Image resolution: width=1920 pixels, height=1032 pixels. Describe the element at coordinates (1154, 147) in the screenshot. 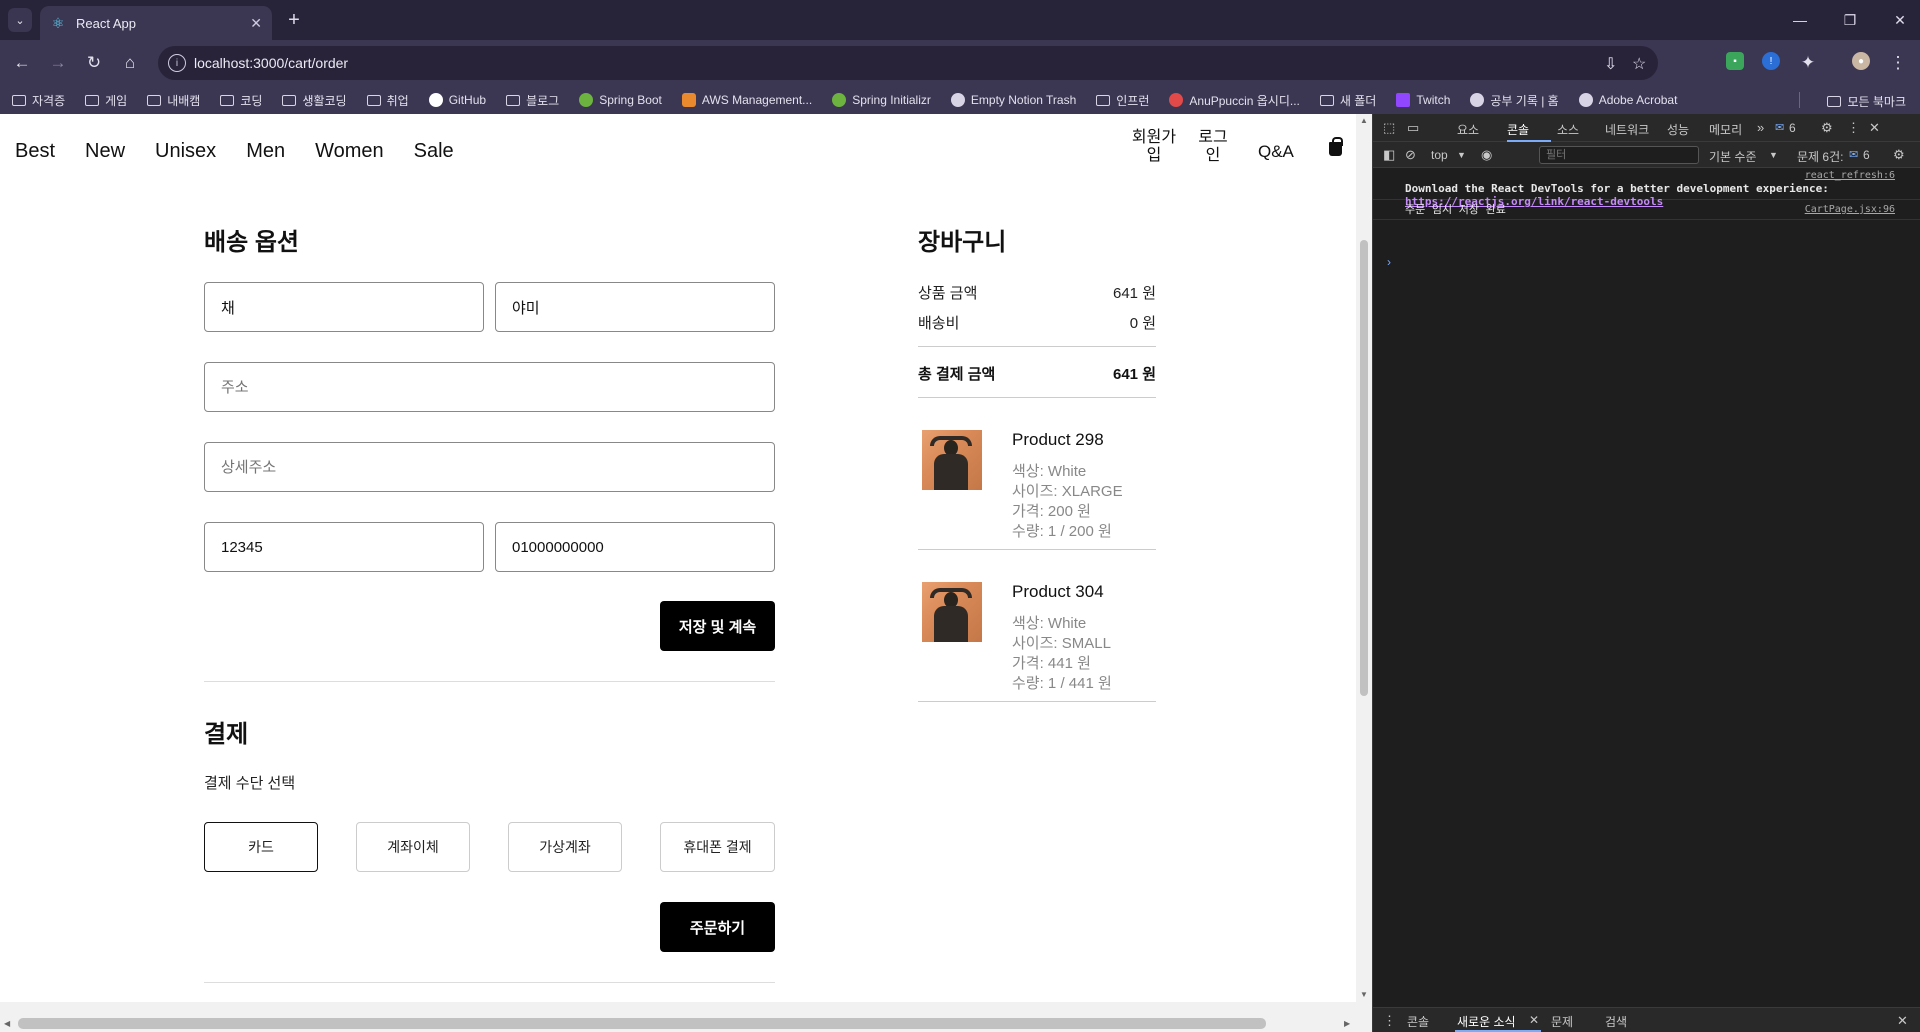

I see `signup-link: 회원가입` at that location.